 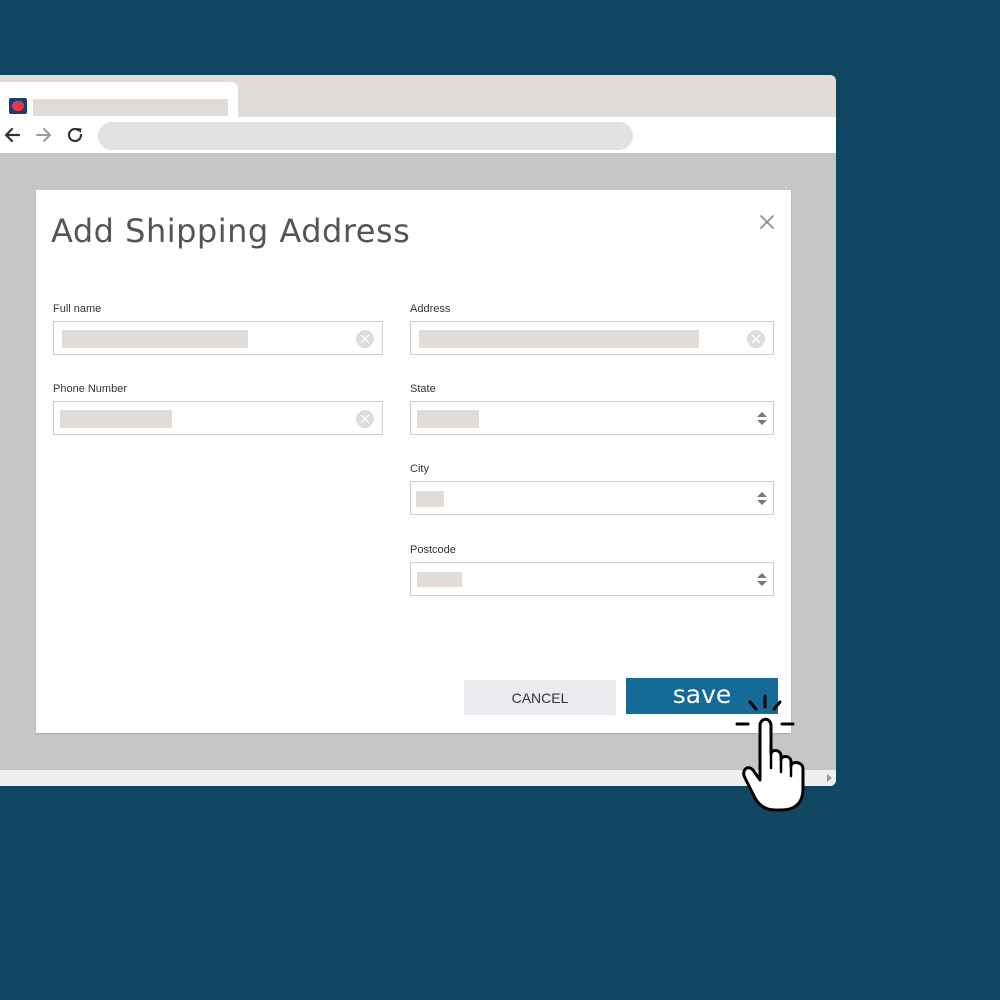 What do you see at coordinates (762, 499) in the screenshot?
I see `city-up-down-arrows-icon` at bounding box center [762, 499].